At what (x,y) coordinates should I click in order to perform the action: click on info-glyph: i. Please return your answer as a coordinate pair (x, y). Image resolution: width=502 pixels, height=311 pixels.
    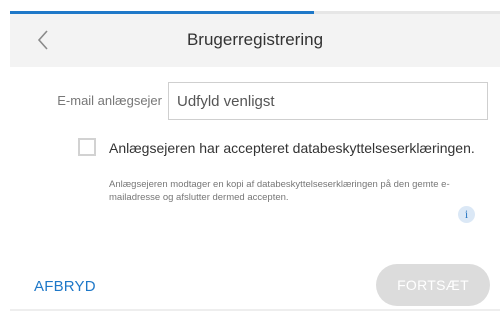
    Looking at the image, I should click on (466, 214).